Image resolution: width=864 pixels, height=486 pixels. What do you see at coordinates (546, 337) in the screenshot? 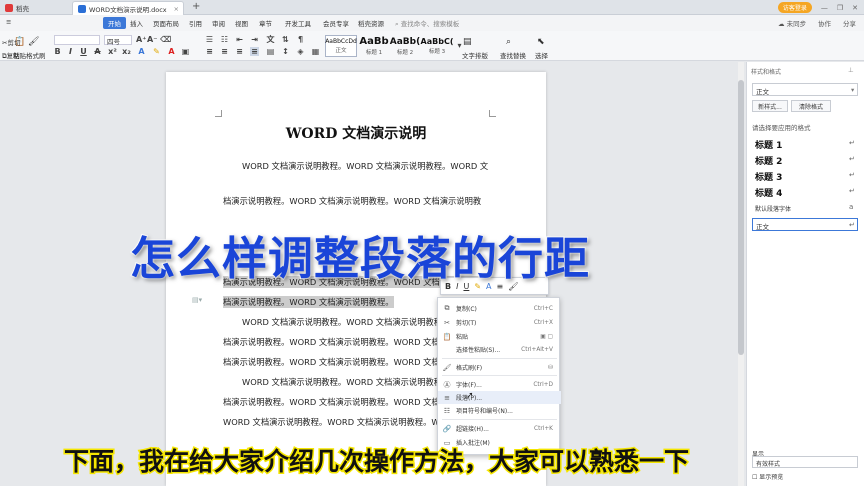
I see `paste-options-icon: ▣ ▢` at bounding box center [546, 337].